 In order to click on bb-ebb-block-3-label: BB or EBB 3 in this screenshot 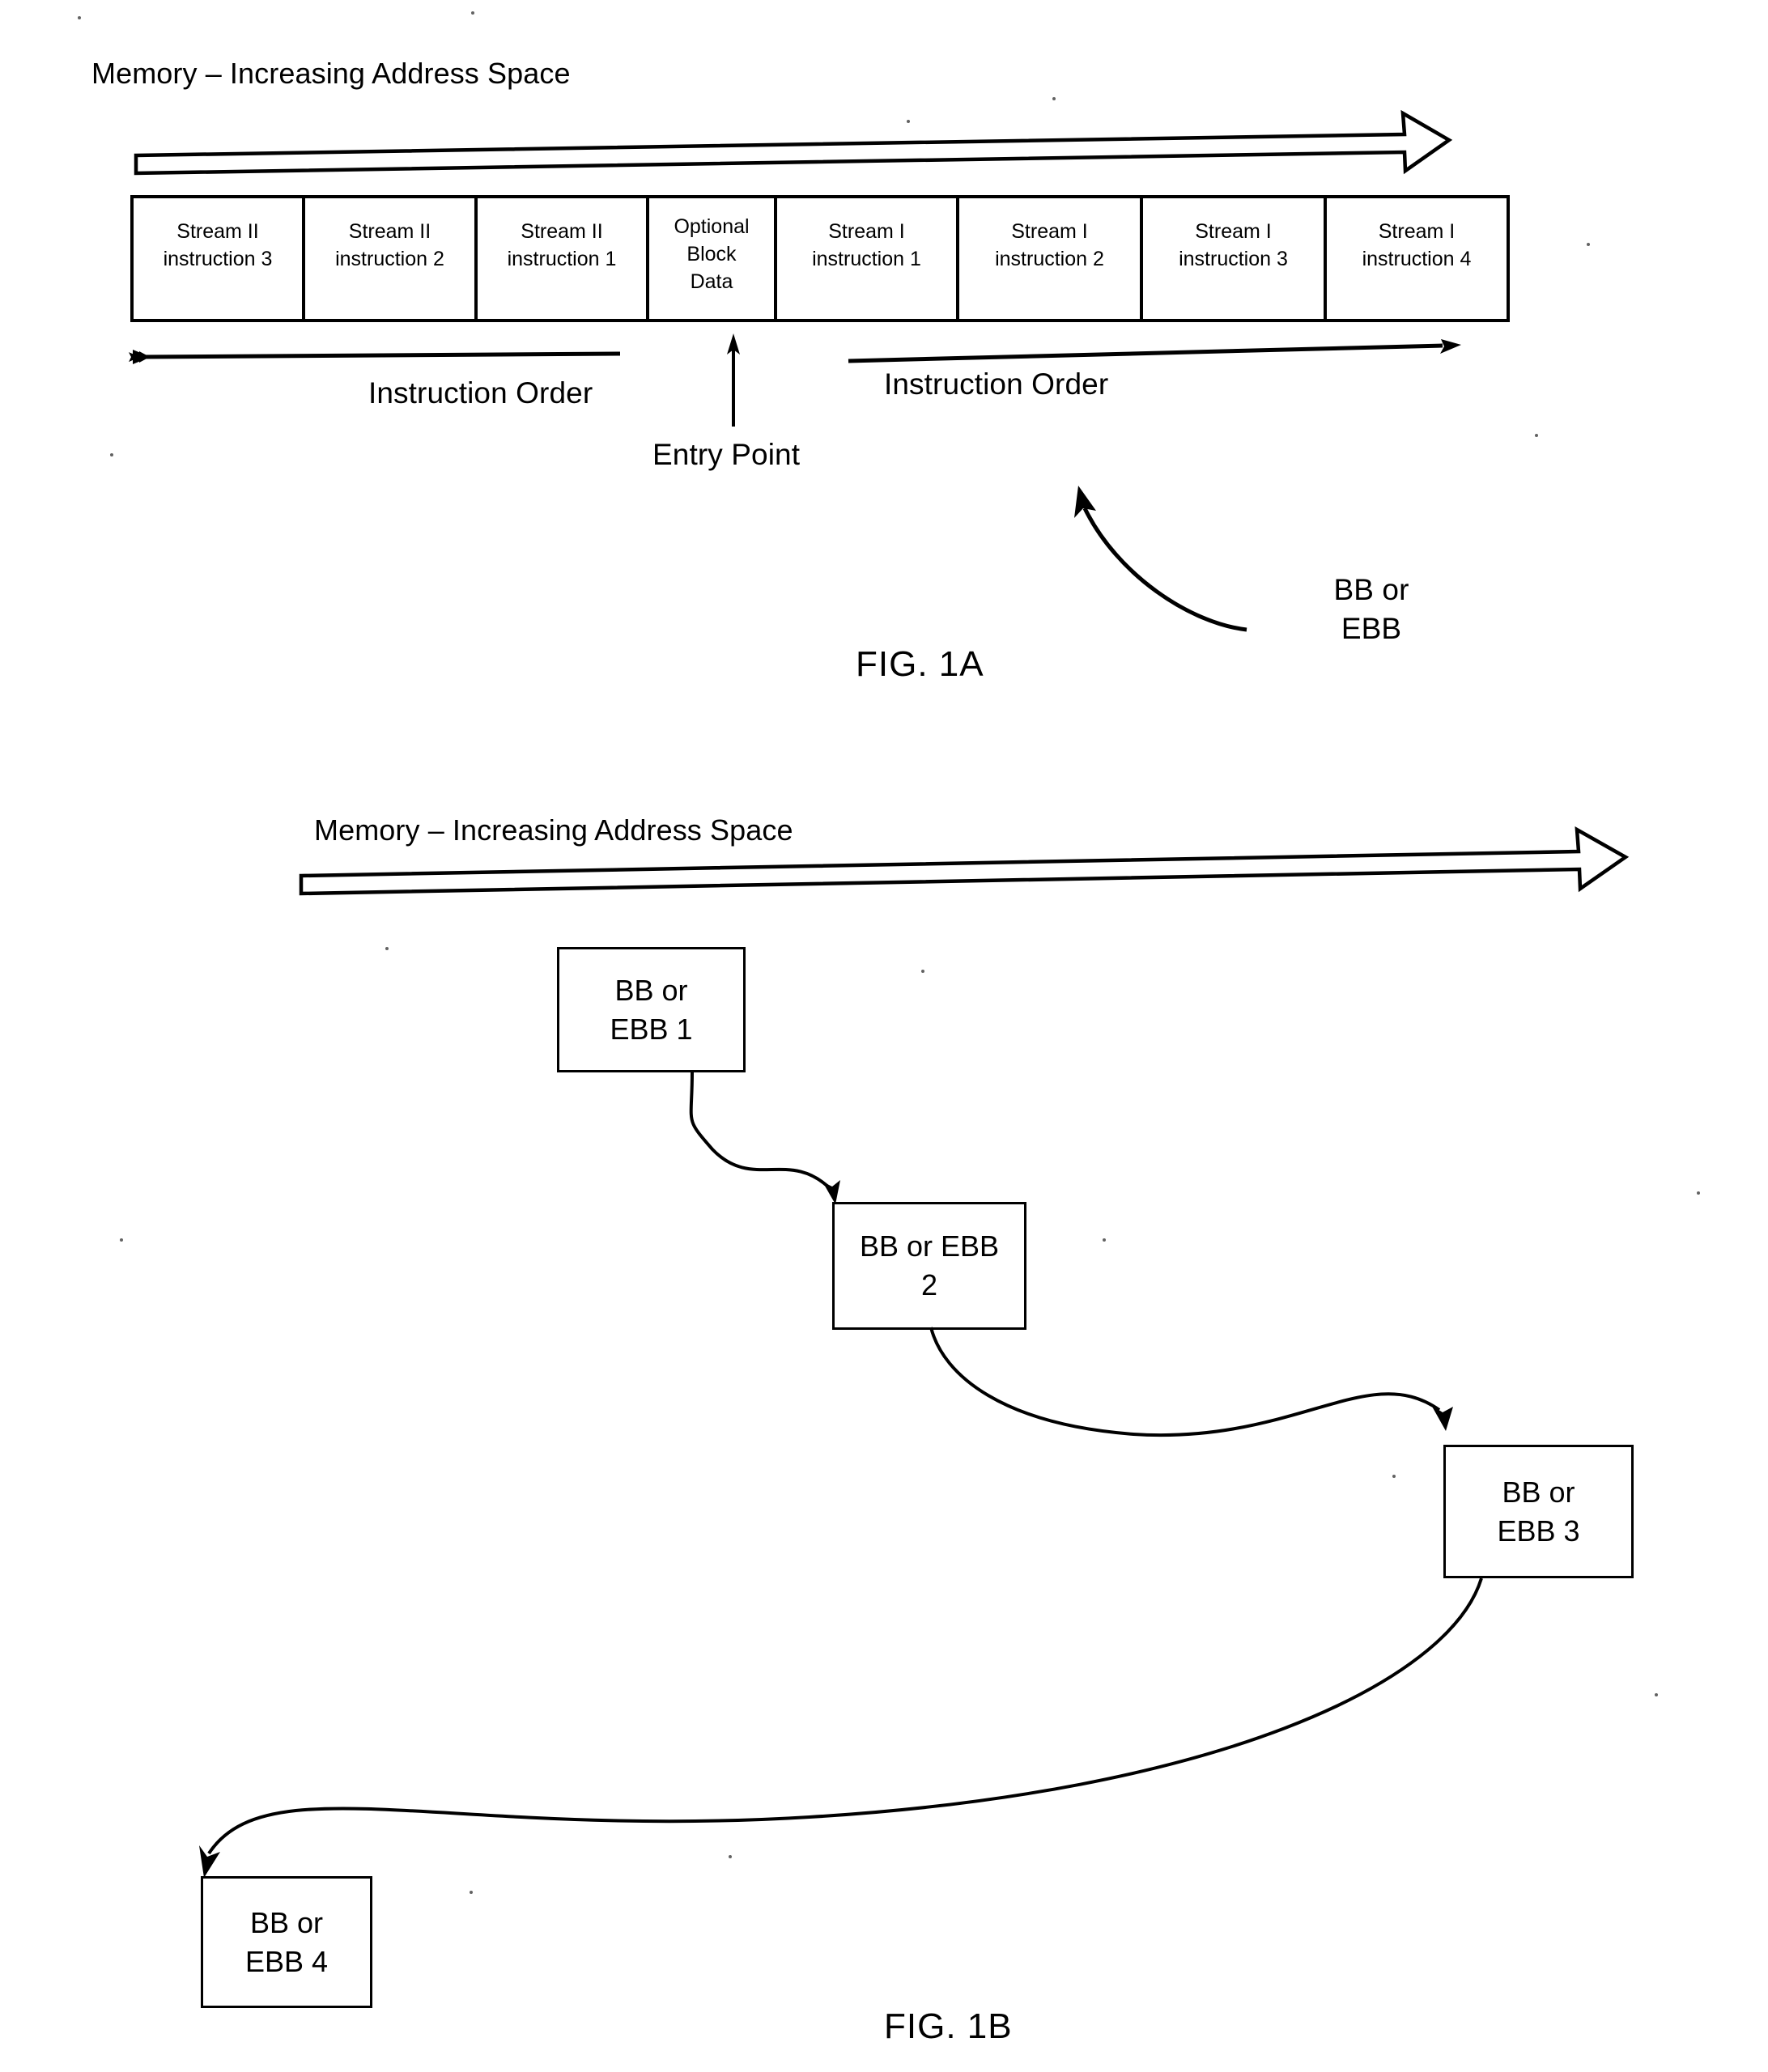, I will do `click(1538, 1511)`.